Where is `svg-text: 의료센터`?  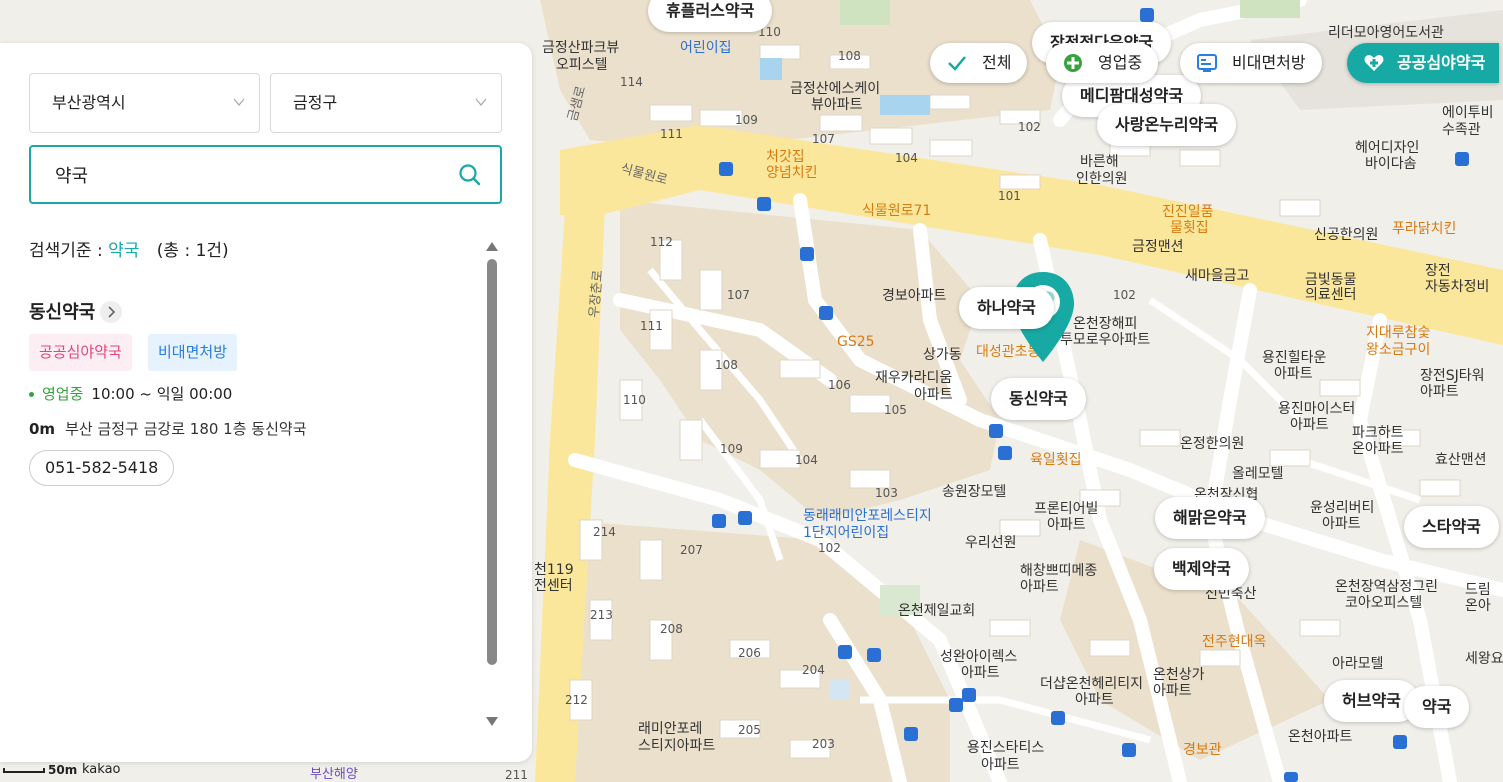 svg-text: 의료센터 is located at coordinates (1331, 295).